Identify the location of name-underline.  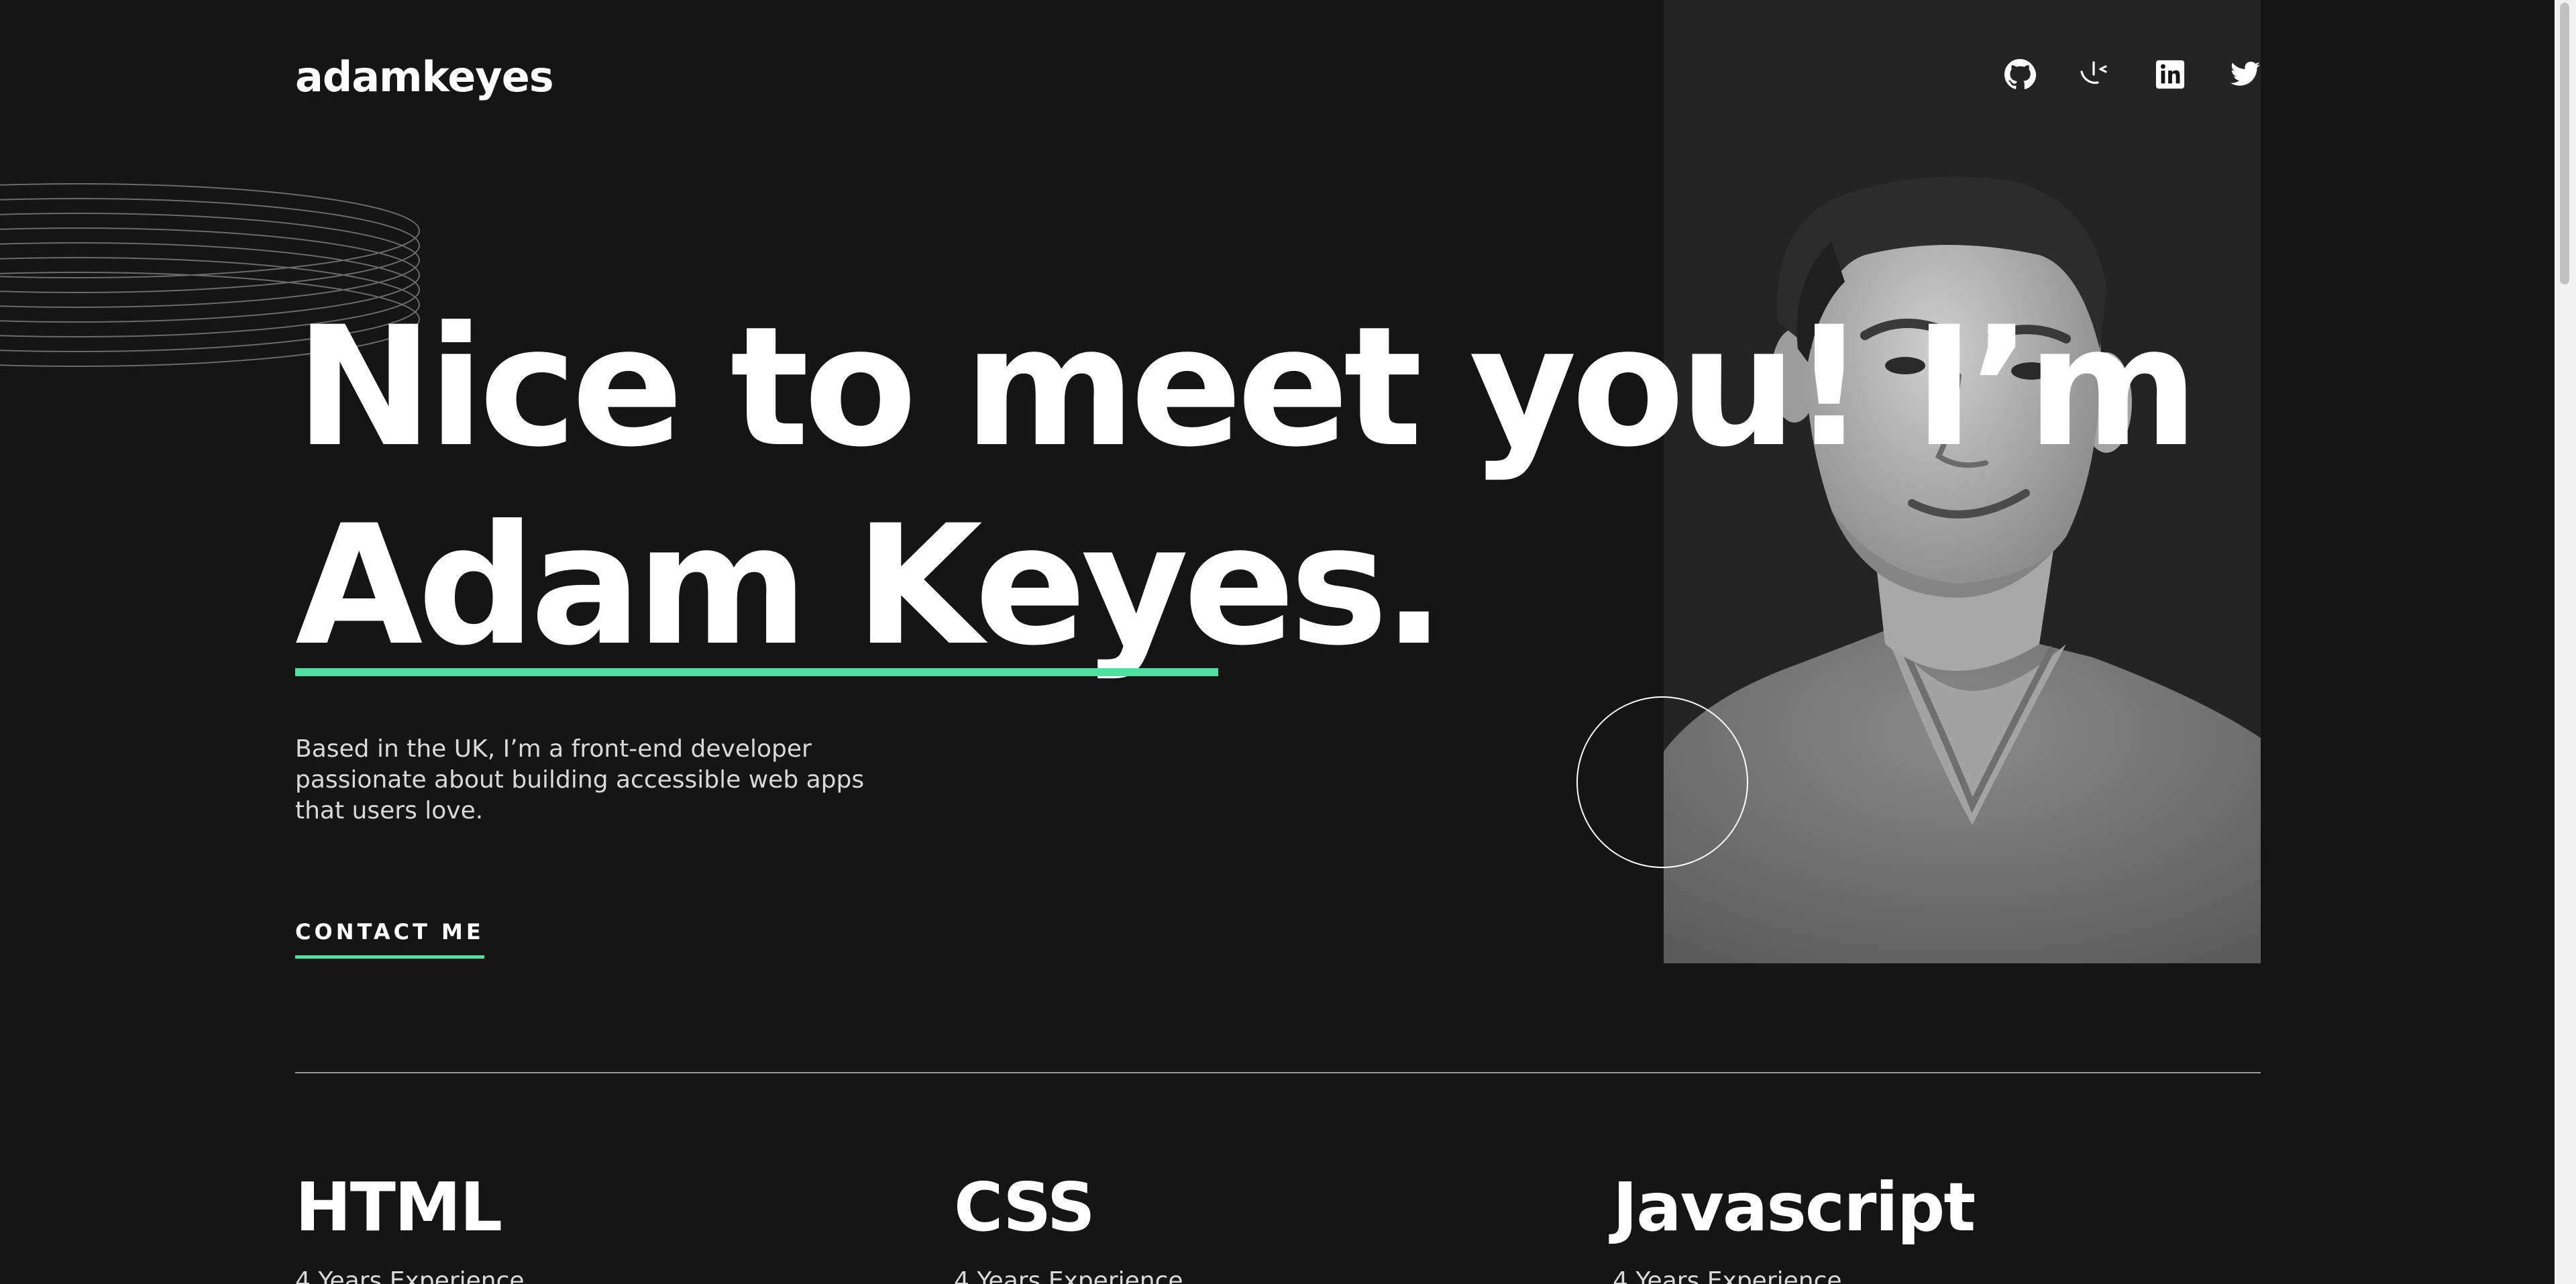
(756, 672).